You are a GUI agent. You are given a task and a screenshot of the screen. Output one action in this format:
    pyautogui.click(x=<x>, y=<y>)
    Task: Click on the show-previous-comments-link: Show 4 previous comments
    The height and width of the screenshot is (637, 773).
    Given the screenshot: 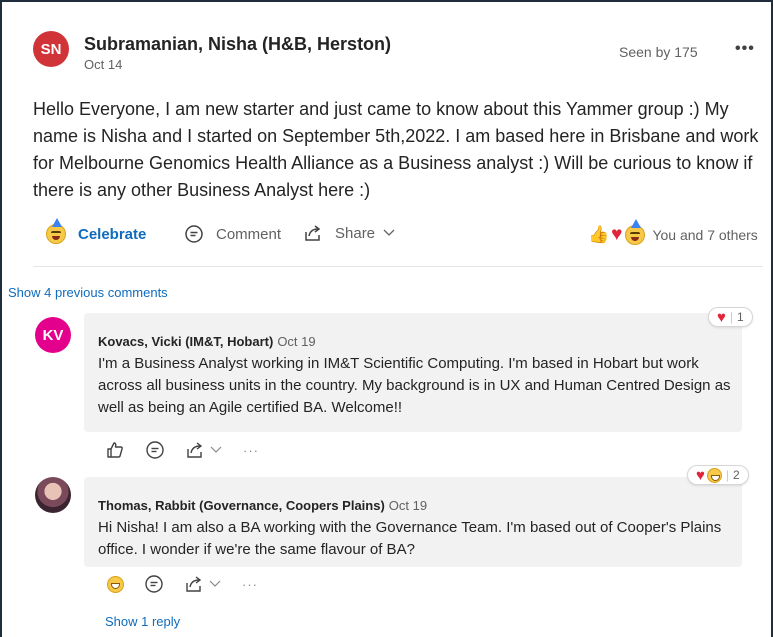 What is the action you would take?
    pyautogui.click(x=88, y=292)
    